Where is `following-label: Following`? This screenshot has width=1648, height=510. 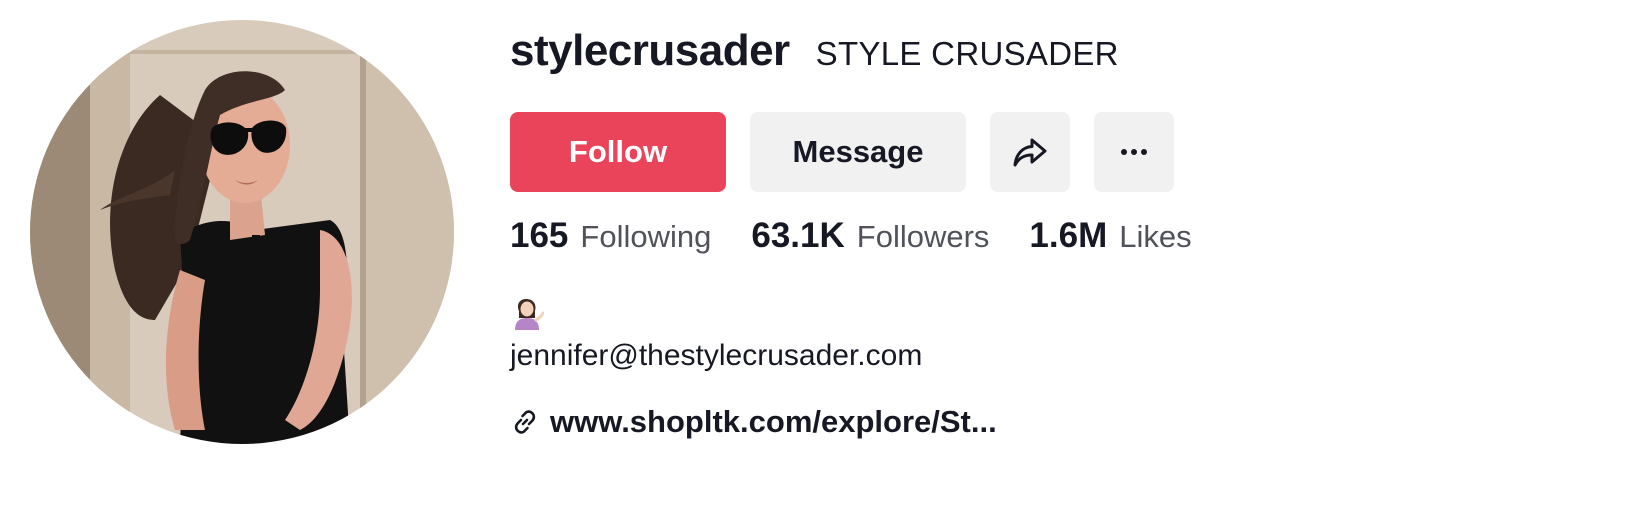 following-label: Following is located at coordinates (646, 236).